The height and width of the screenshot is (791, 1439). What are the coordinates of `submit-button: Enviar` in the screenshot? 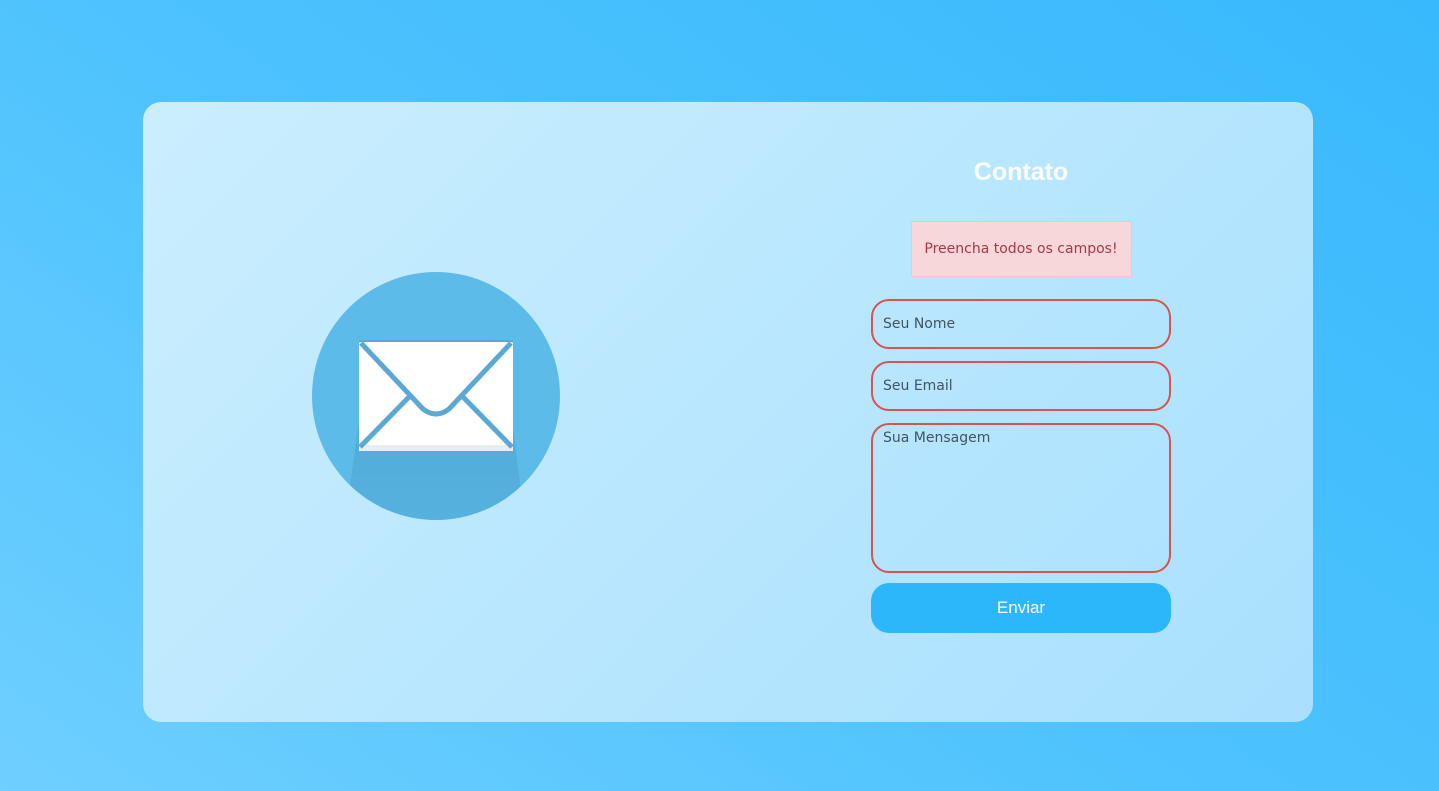 It's located at (1021, 608).